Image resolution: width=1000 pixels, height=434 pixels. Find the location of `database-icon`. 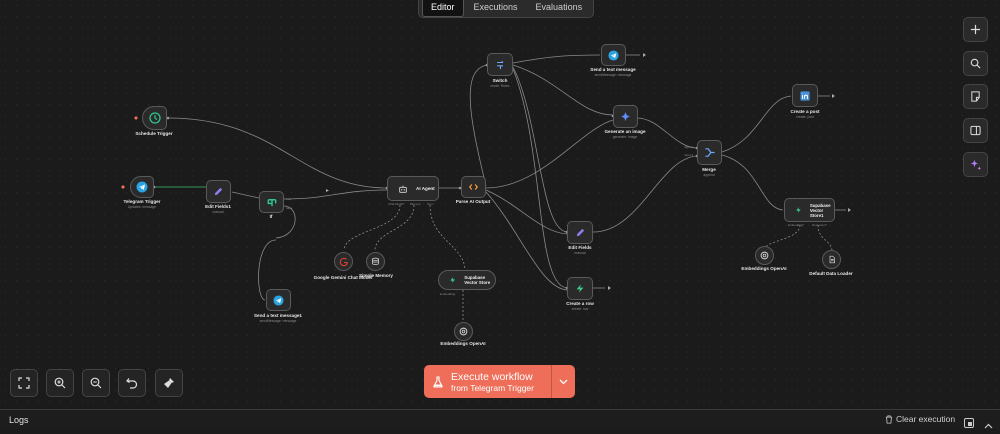

database-icon is located at coordinates (375, 261).